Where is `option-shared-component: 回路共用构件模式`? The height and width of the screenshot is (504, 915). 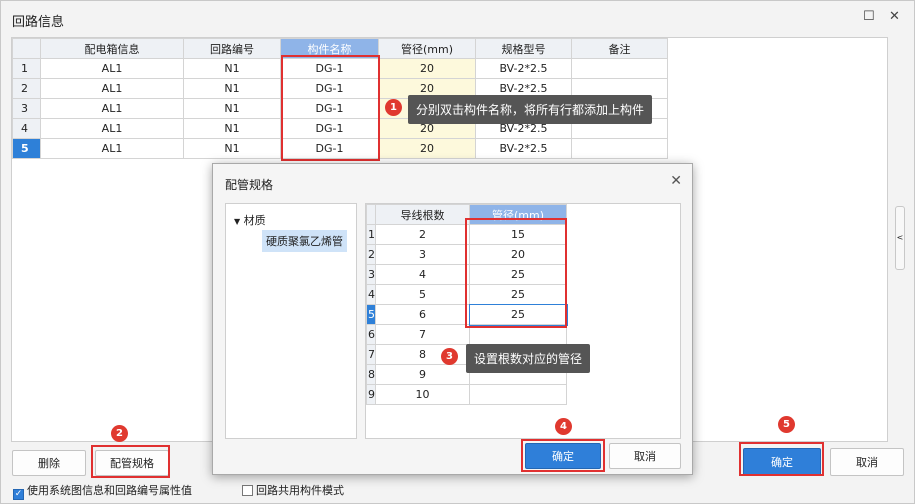 option-shared-component: 回路共用构件模式 is located at coordinates (293, 490).